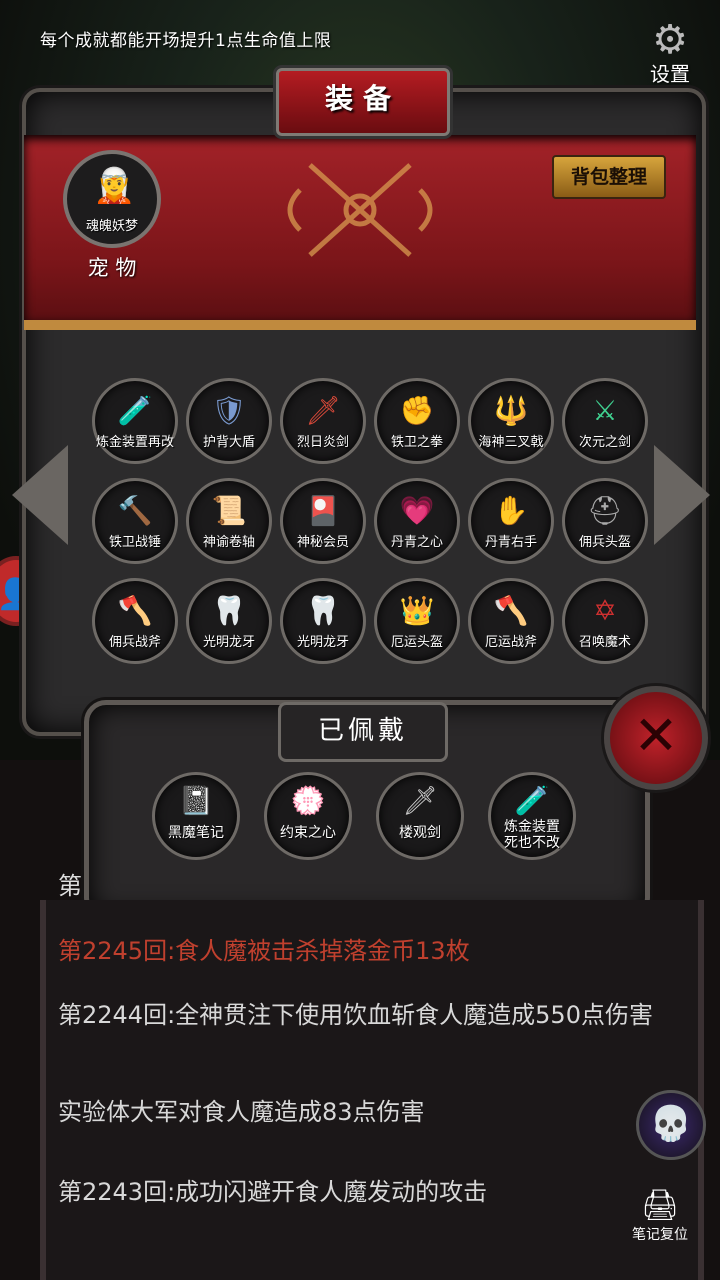 Image resolution: width=720 pixels, height=1280 pixels. Describe the element at coordinates (660, 1235) in the screenshot. I see `notes-reset-label: 笔记复位` at that location.